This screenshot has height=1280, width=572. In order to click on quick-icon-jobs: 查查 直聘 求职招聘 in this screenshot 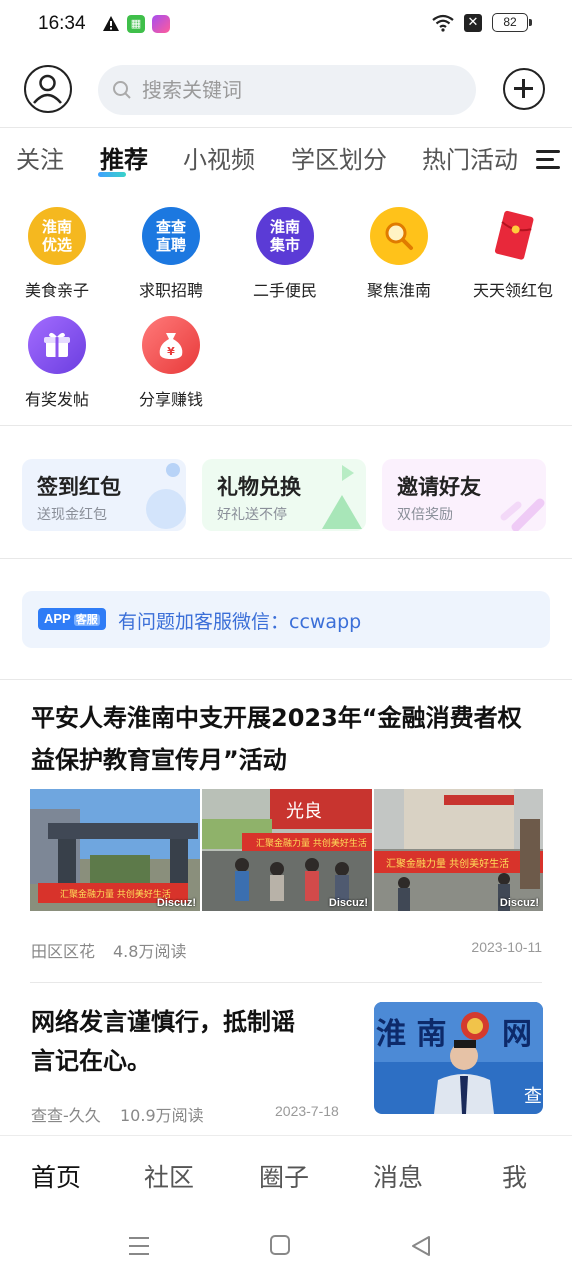, I will do `click(171, 254)`.